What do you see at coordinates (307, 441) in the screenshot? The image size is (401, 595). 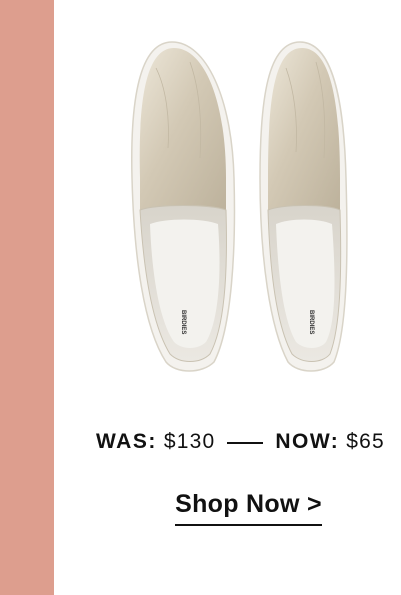 I see `now-label: NOW:` at bounding box center [307, 441].